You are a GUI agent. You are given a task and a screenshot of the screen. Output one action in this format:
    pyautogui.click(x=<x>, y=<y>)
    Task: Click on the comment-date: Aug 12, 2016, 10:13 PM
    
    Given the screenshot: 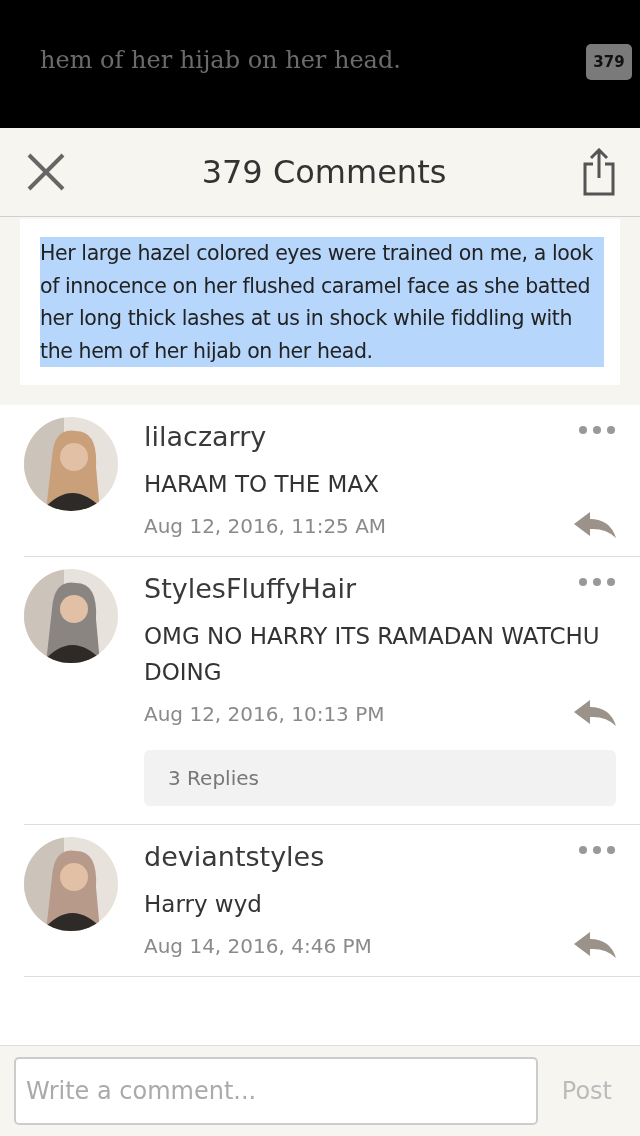 What is the action you would take?
    pyautogui.click(x=264, y=714)
    